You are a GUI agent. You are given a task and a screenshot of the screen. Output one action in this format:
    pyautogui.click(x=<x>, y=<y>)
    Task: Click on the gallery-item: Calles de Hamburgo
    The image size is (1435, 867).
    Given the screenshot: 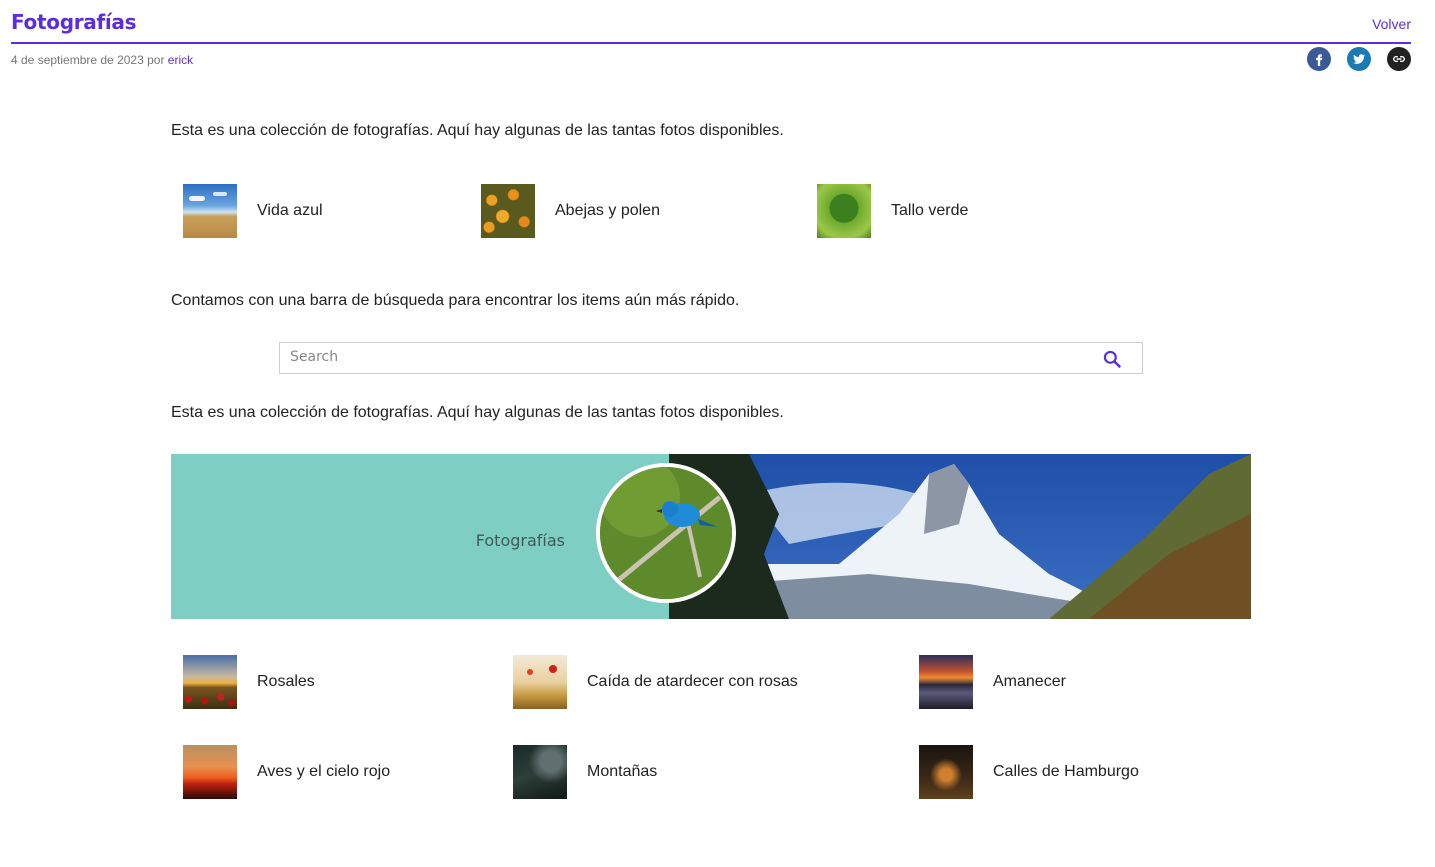 What is the action you would take?
    pyautogui.click(x=1029, y=772)
    